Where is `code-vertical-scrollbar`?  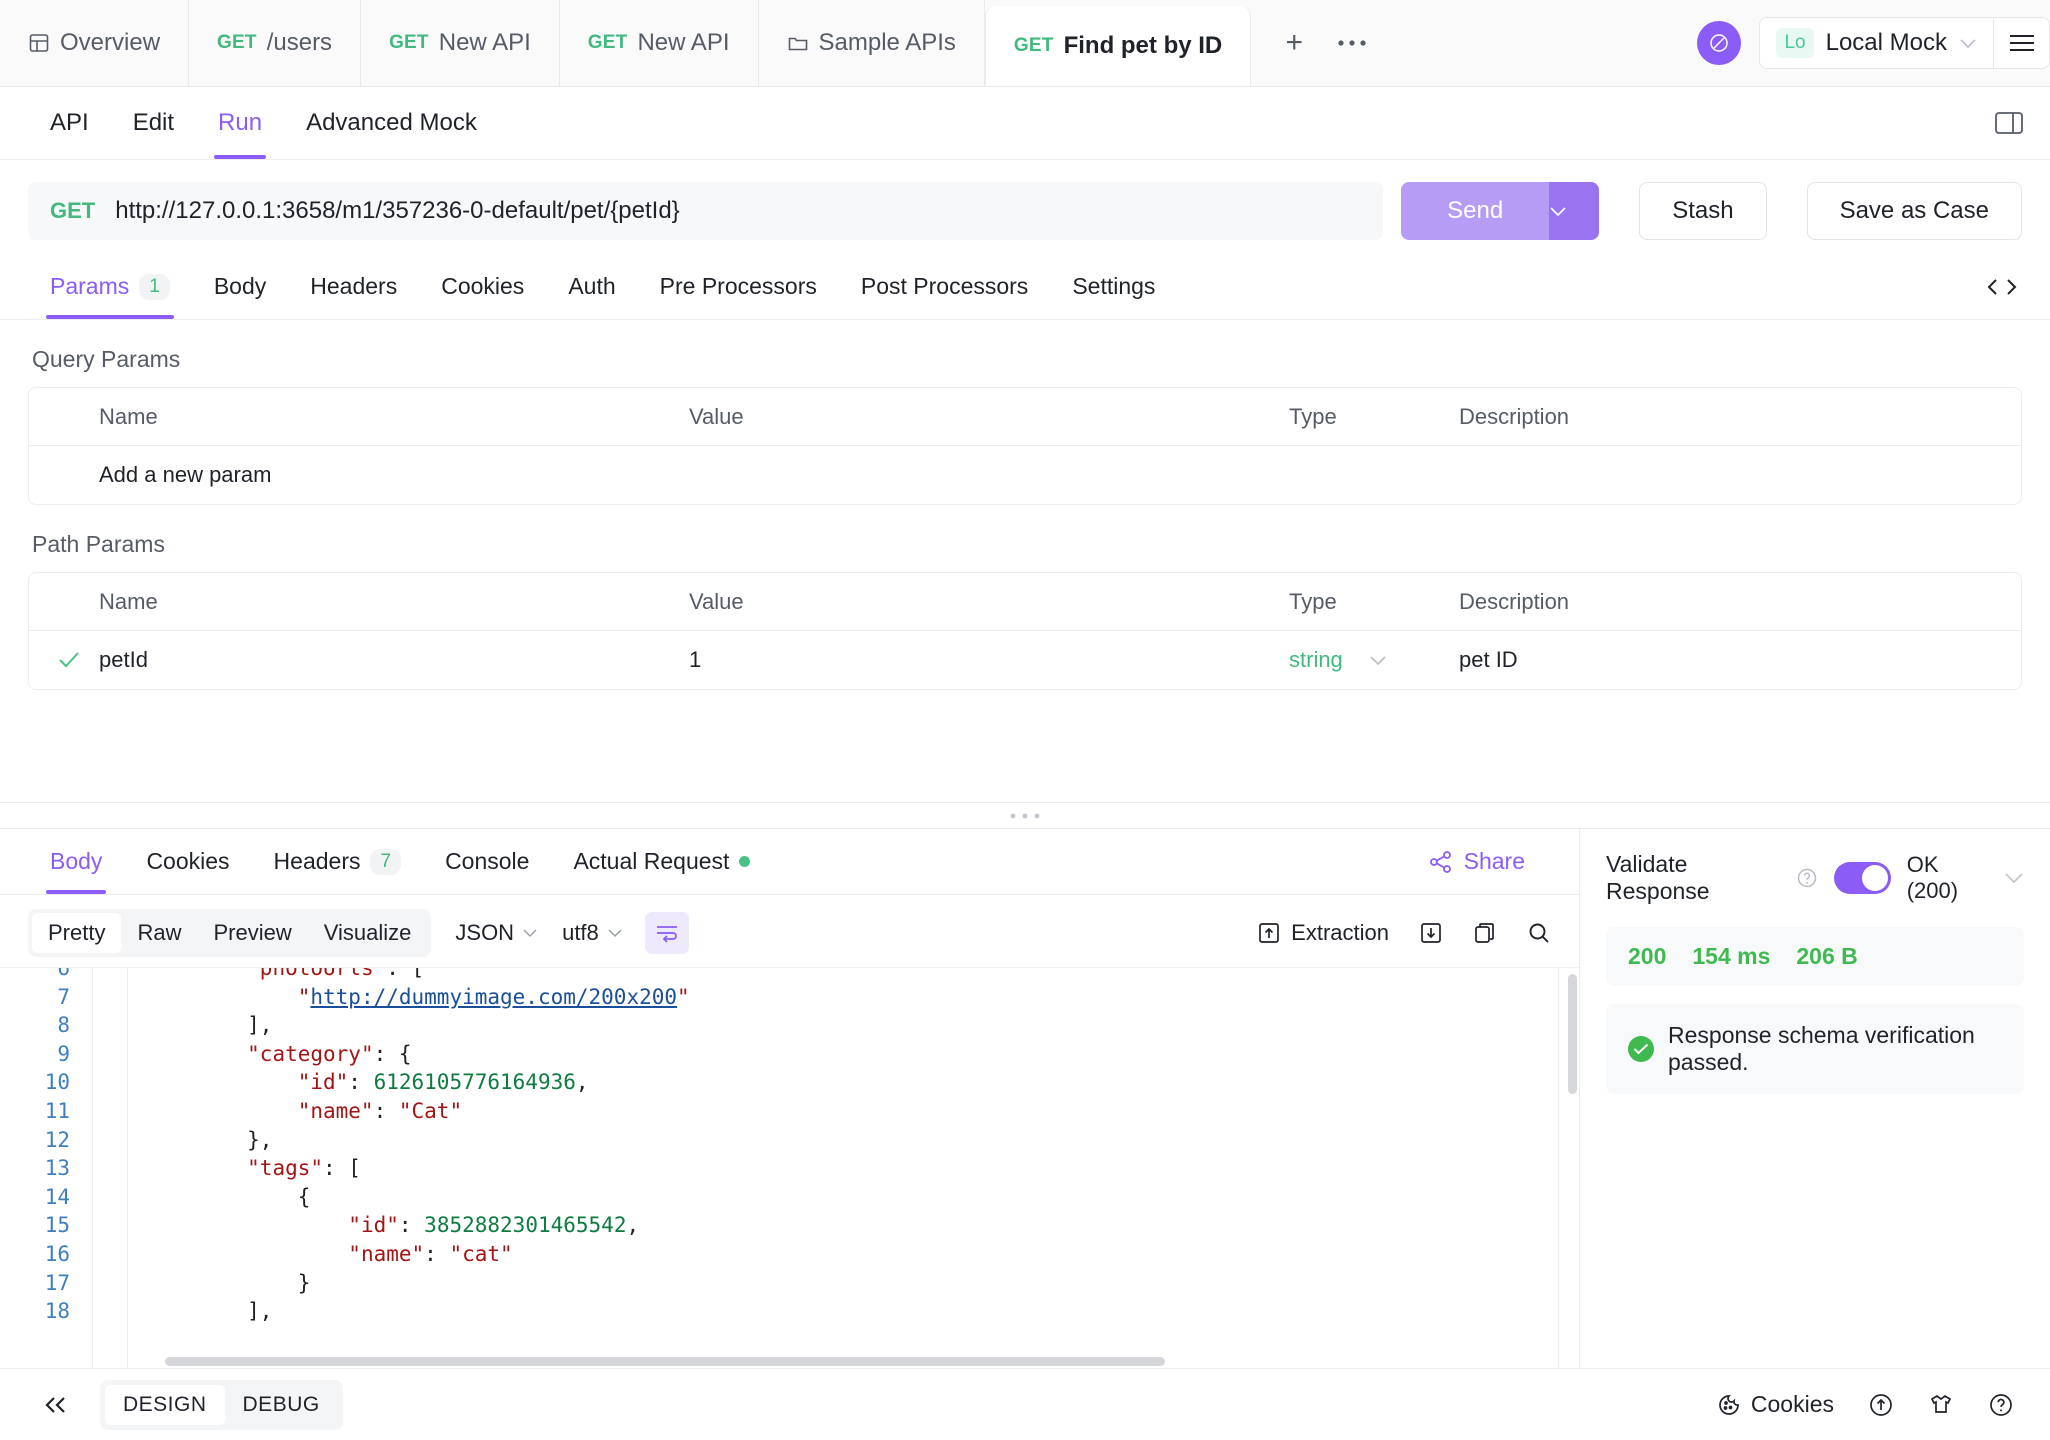
code-vertical-scrollbar is located at coordinates (1572, 1034).